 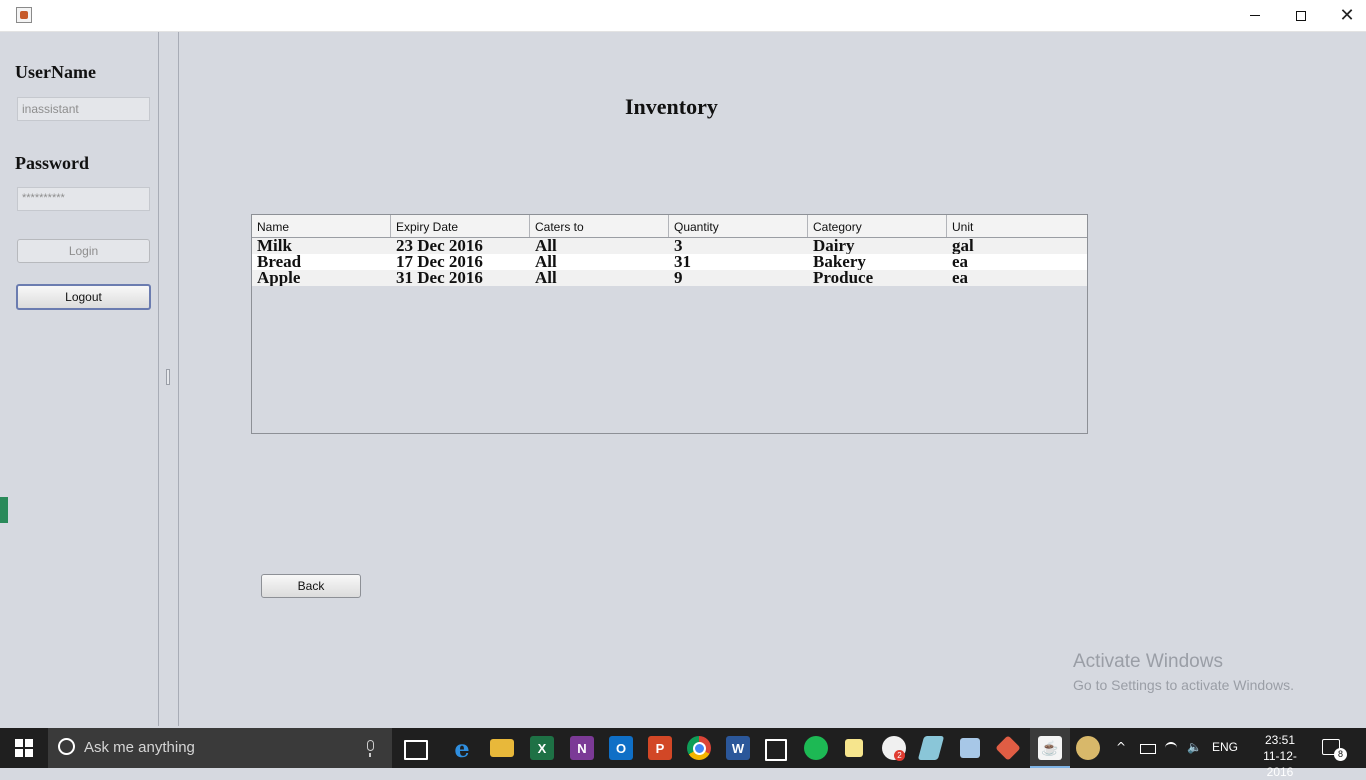 I want to click on maximize-button, so click(x=1301, y=15).